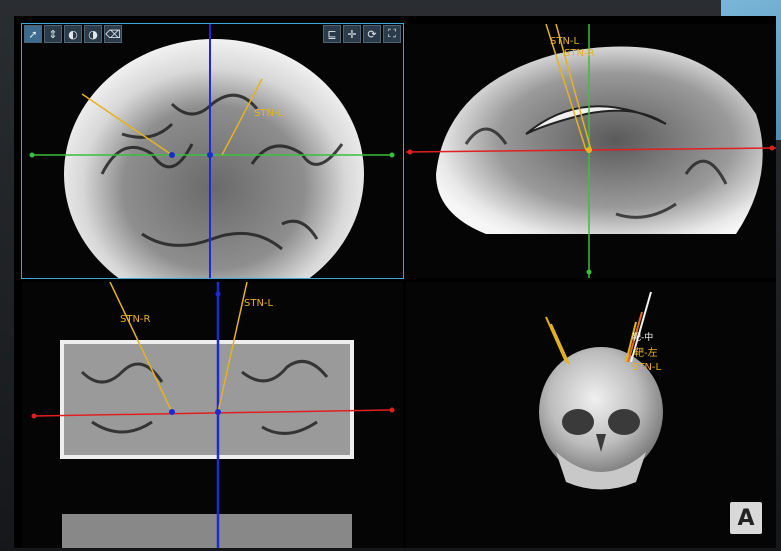  I want to click on brain-slice-lower, so click(207, 531).